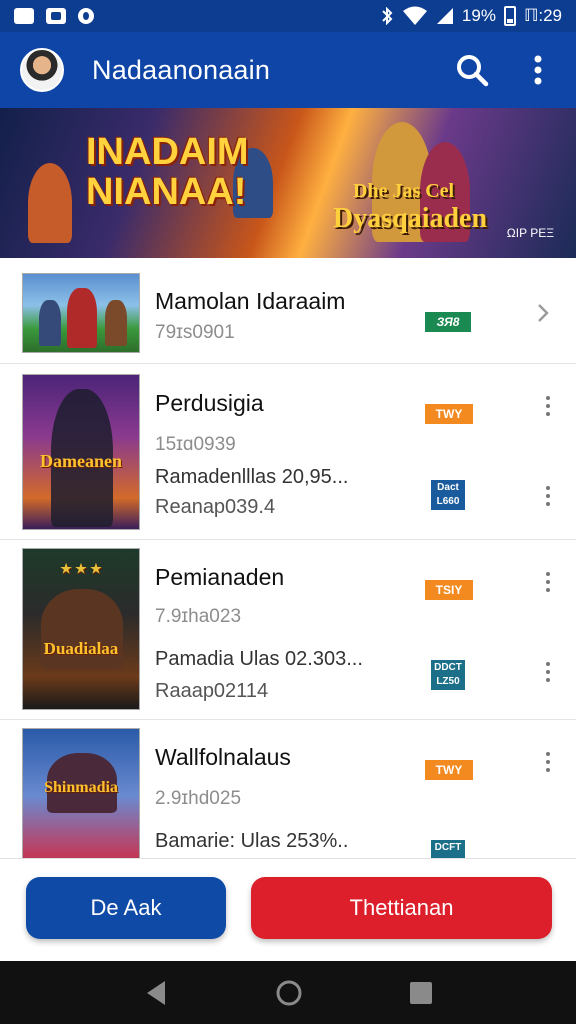 This screenshot has width=576, height=1024. I want to click on item-title: Wallfolnalaus, so click(223, 757).